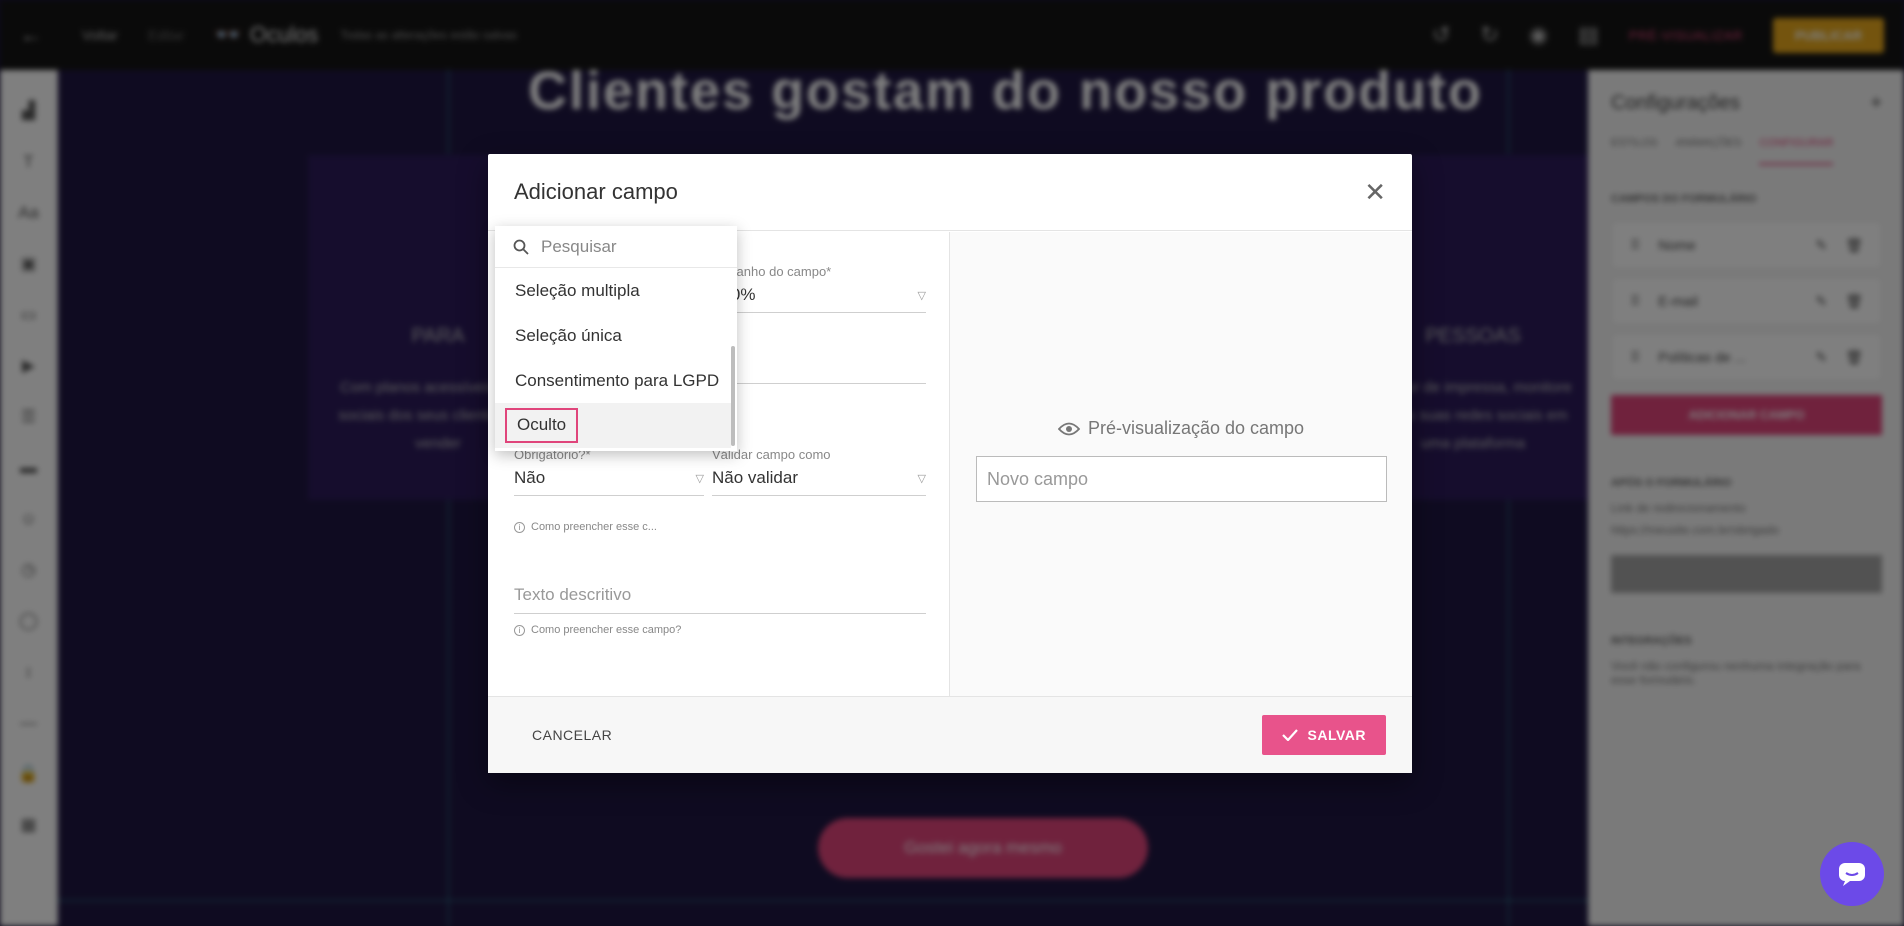 Image resolution: width=1904 pixels, height=926 pixels. Describe the element at coordinates (613, 290) in the screenshot. I see `dropdown-option: Seleção multipla` at that location.